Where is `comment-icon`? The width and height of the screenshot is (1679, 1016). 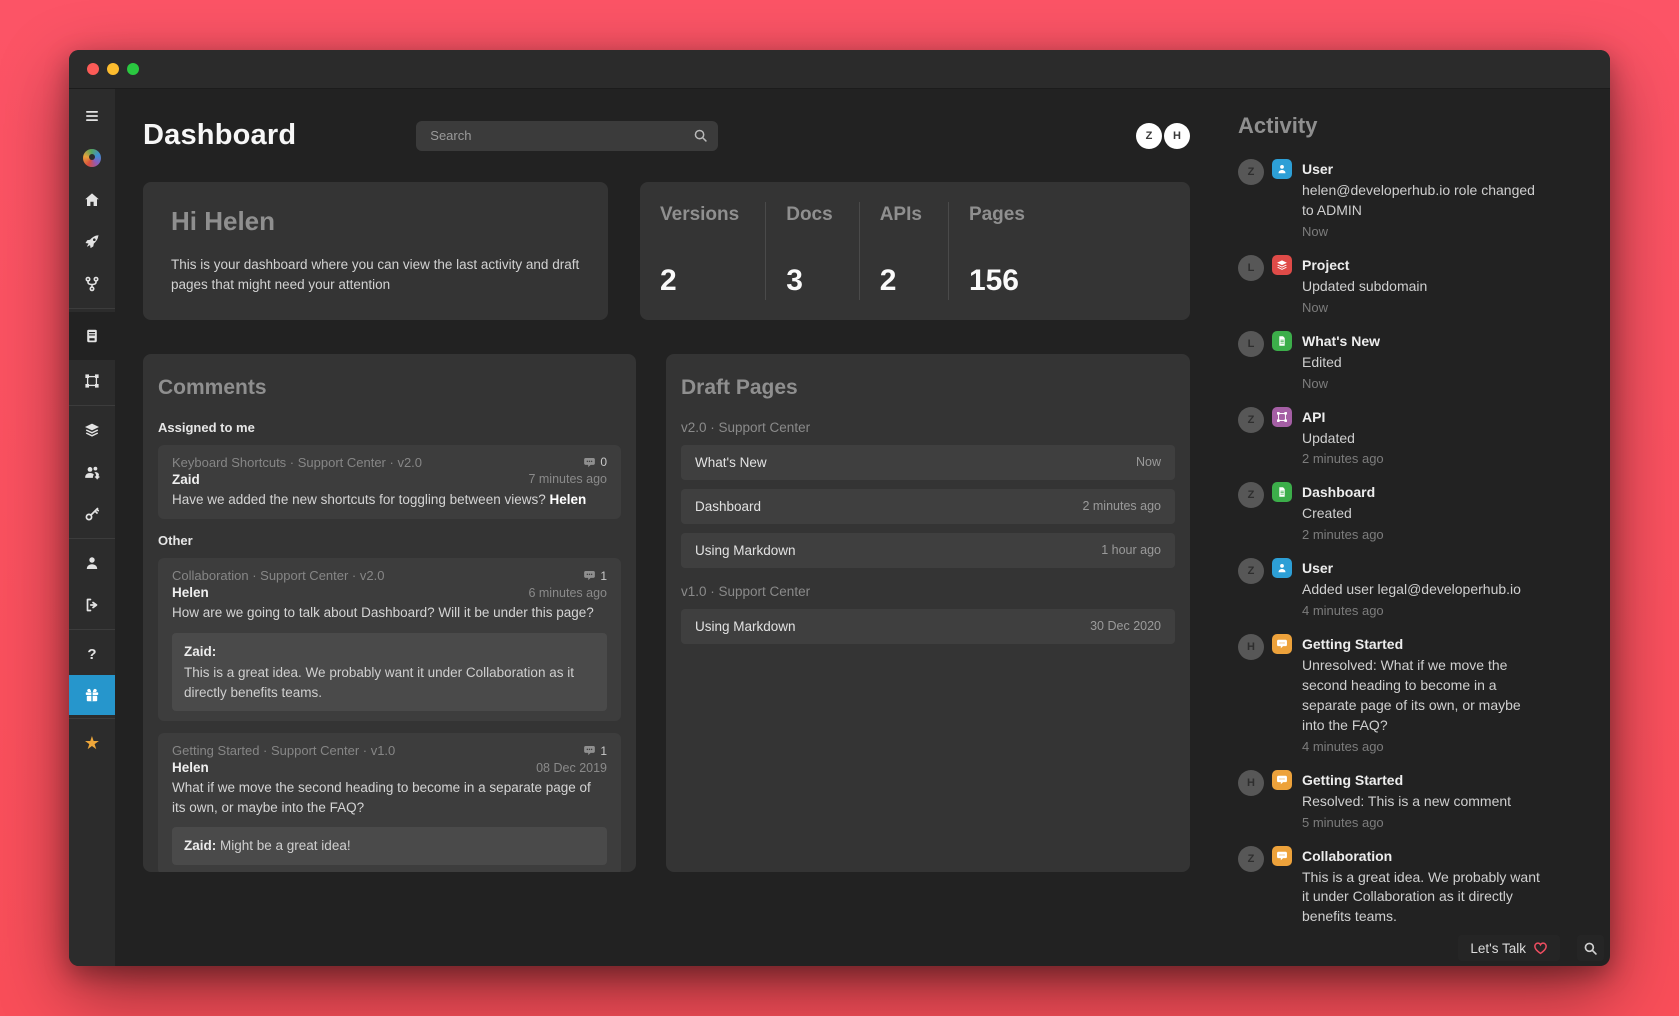 comment-icon is located at coordinates (1282, 644).